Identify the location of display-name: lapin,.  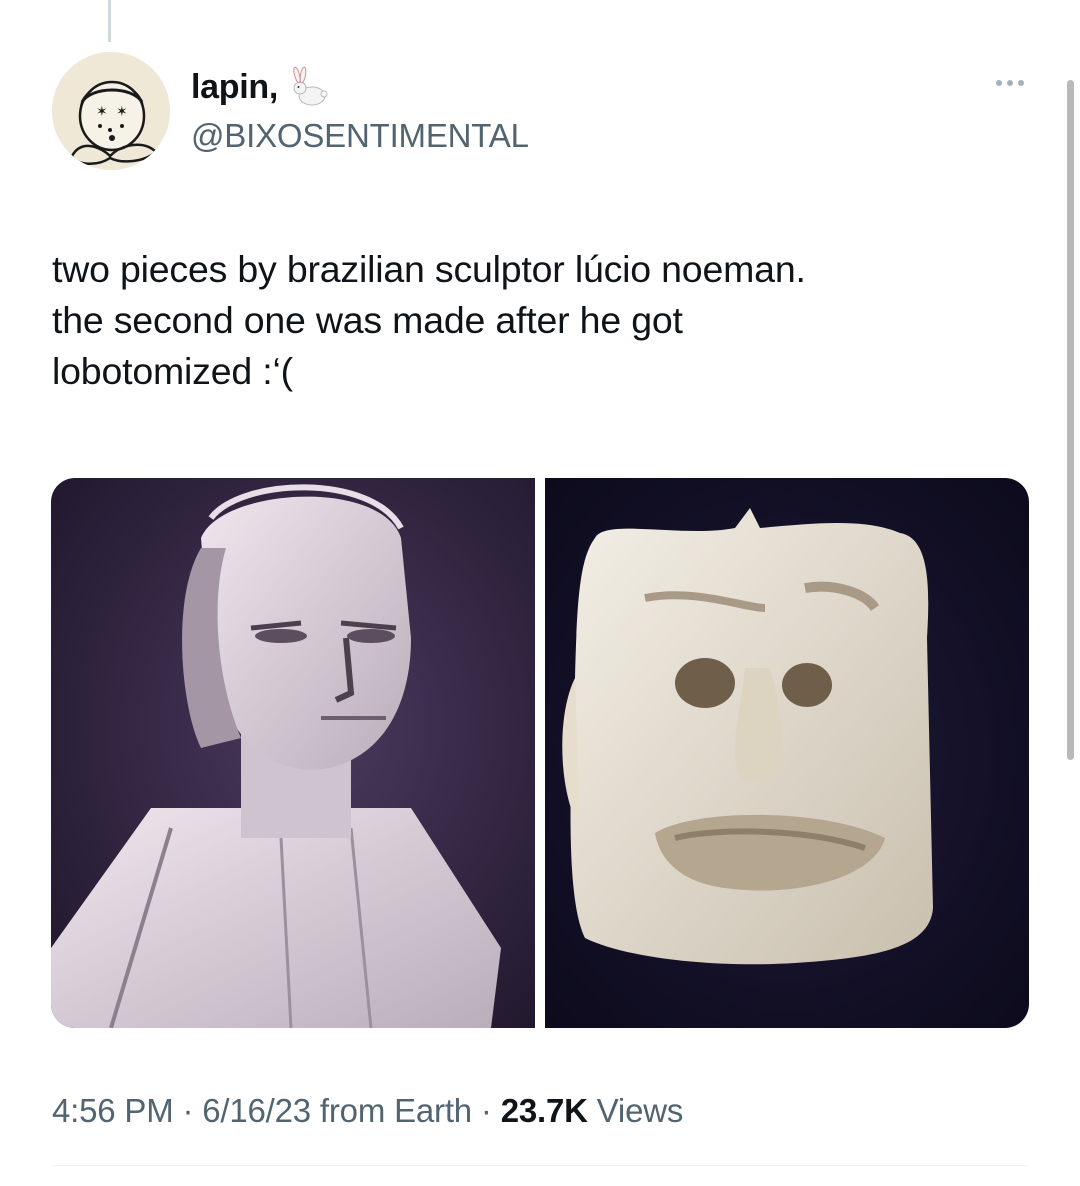
(234, 87).